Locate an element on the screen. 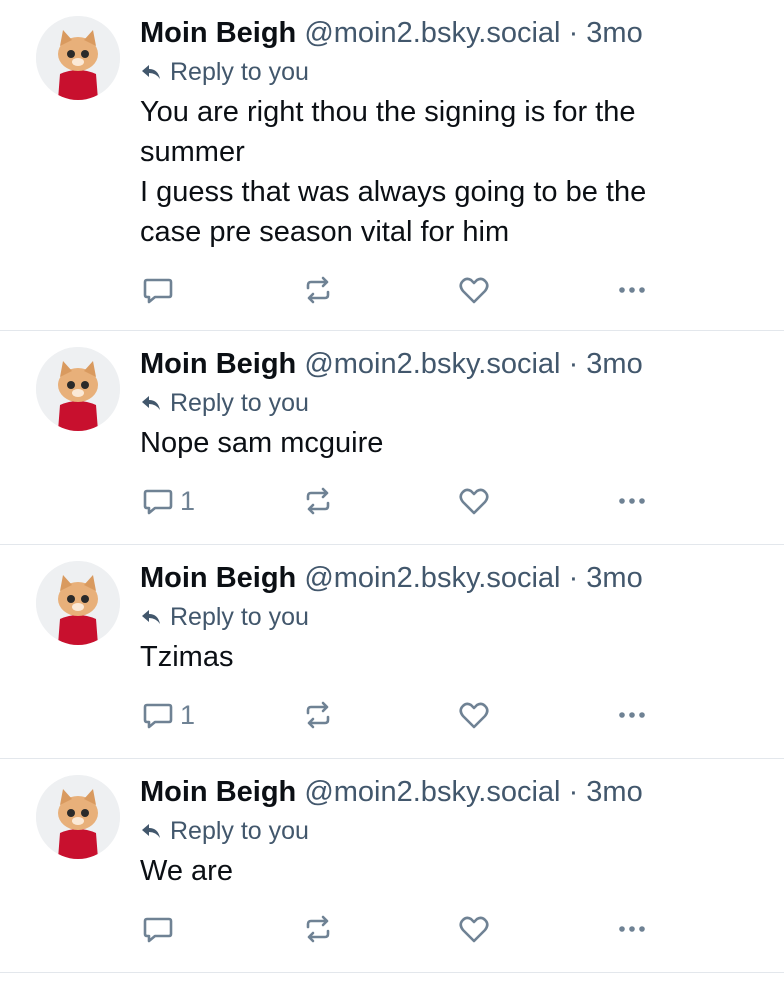 This screenshot has height=1000, width=784. post-text: Nope sam mcguire is located at coordinates (452, 443).